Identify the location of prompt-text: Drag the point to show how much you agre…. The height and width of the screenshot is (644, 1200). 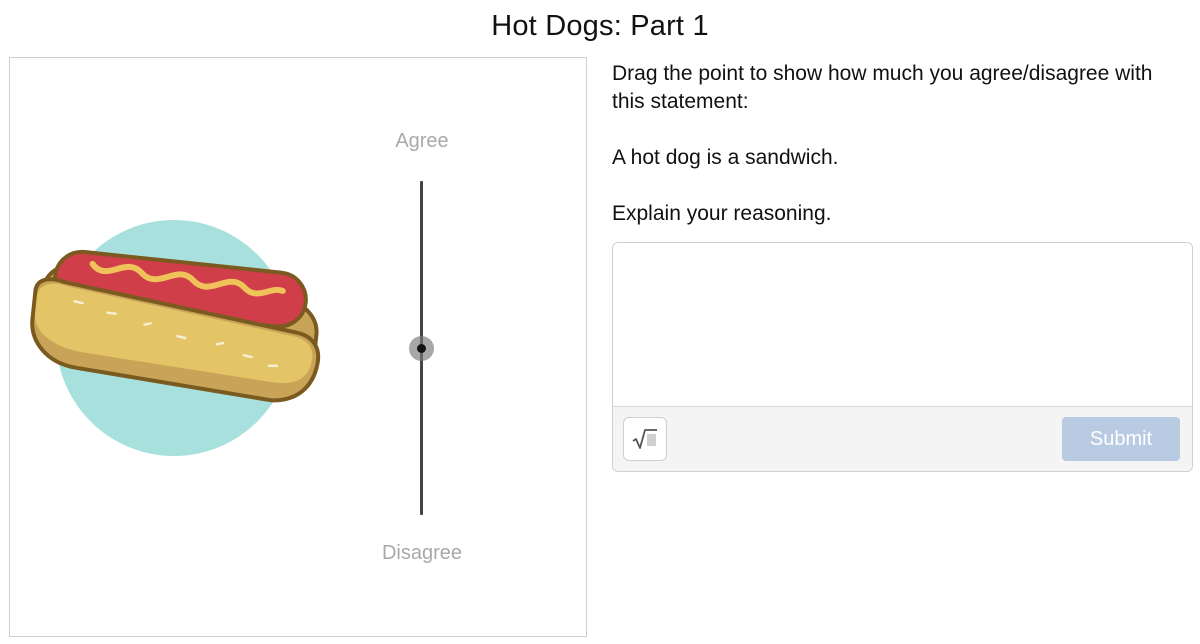
(882, 87).